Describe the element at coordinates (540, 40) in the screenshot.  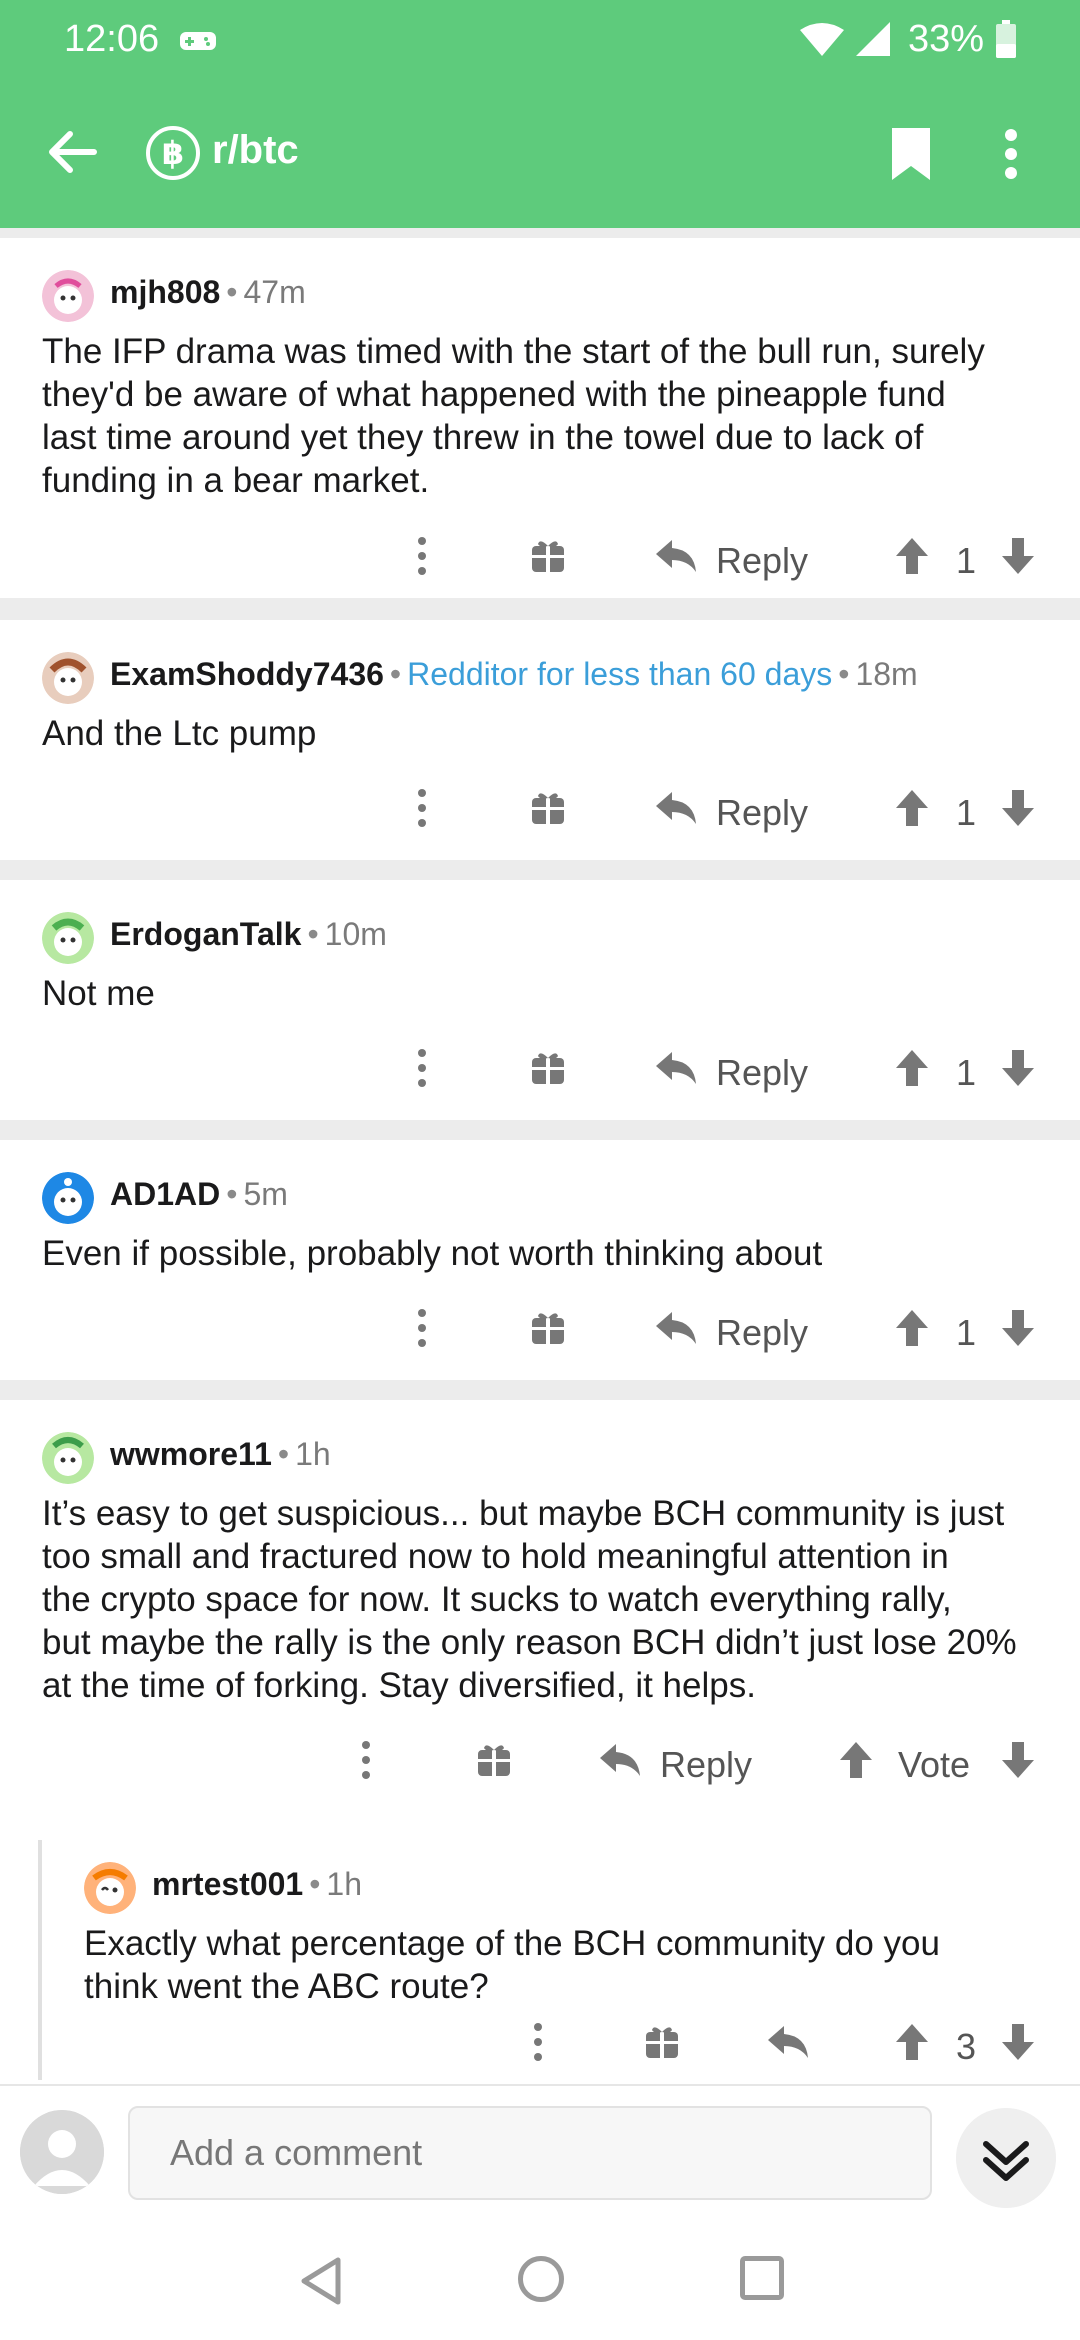
I see `status-bar: 12:06 33%` at that location.